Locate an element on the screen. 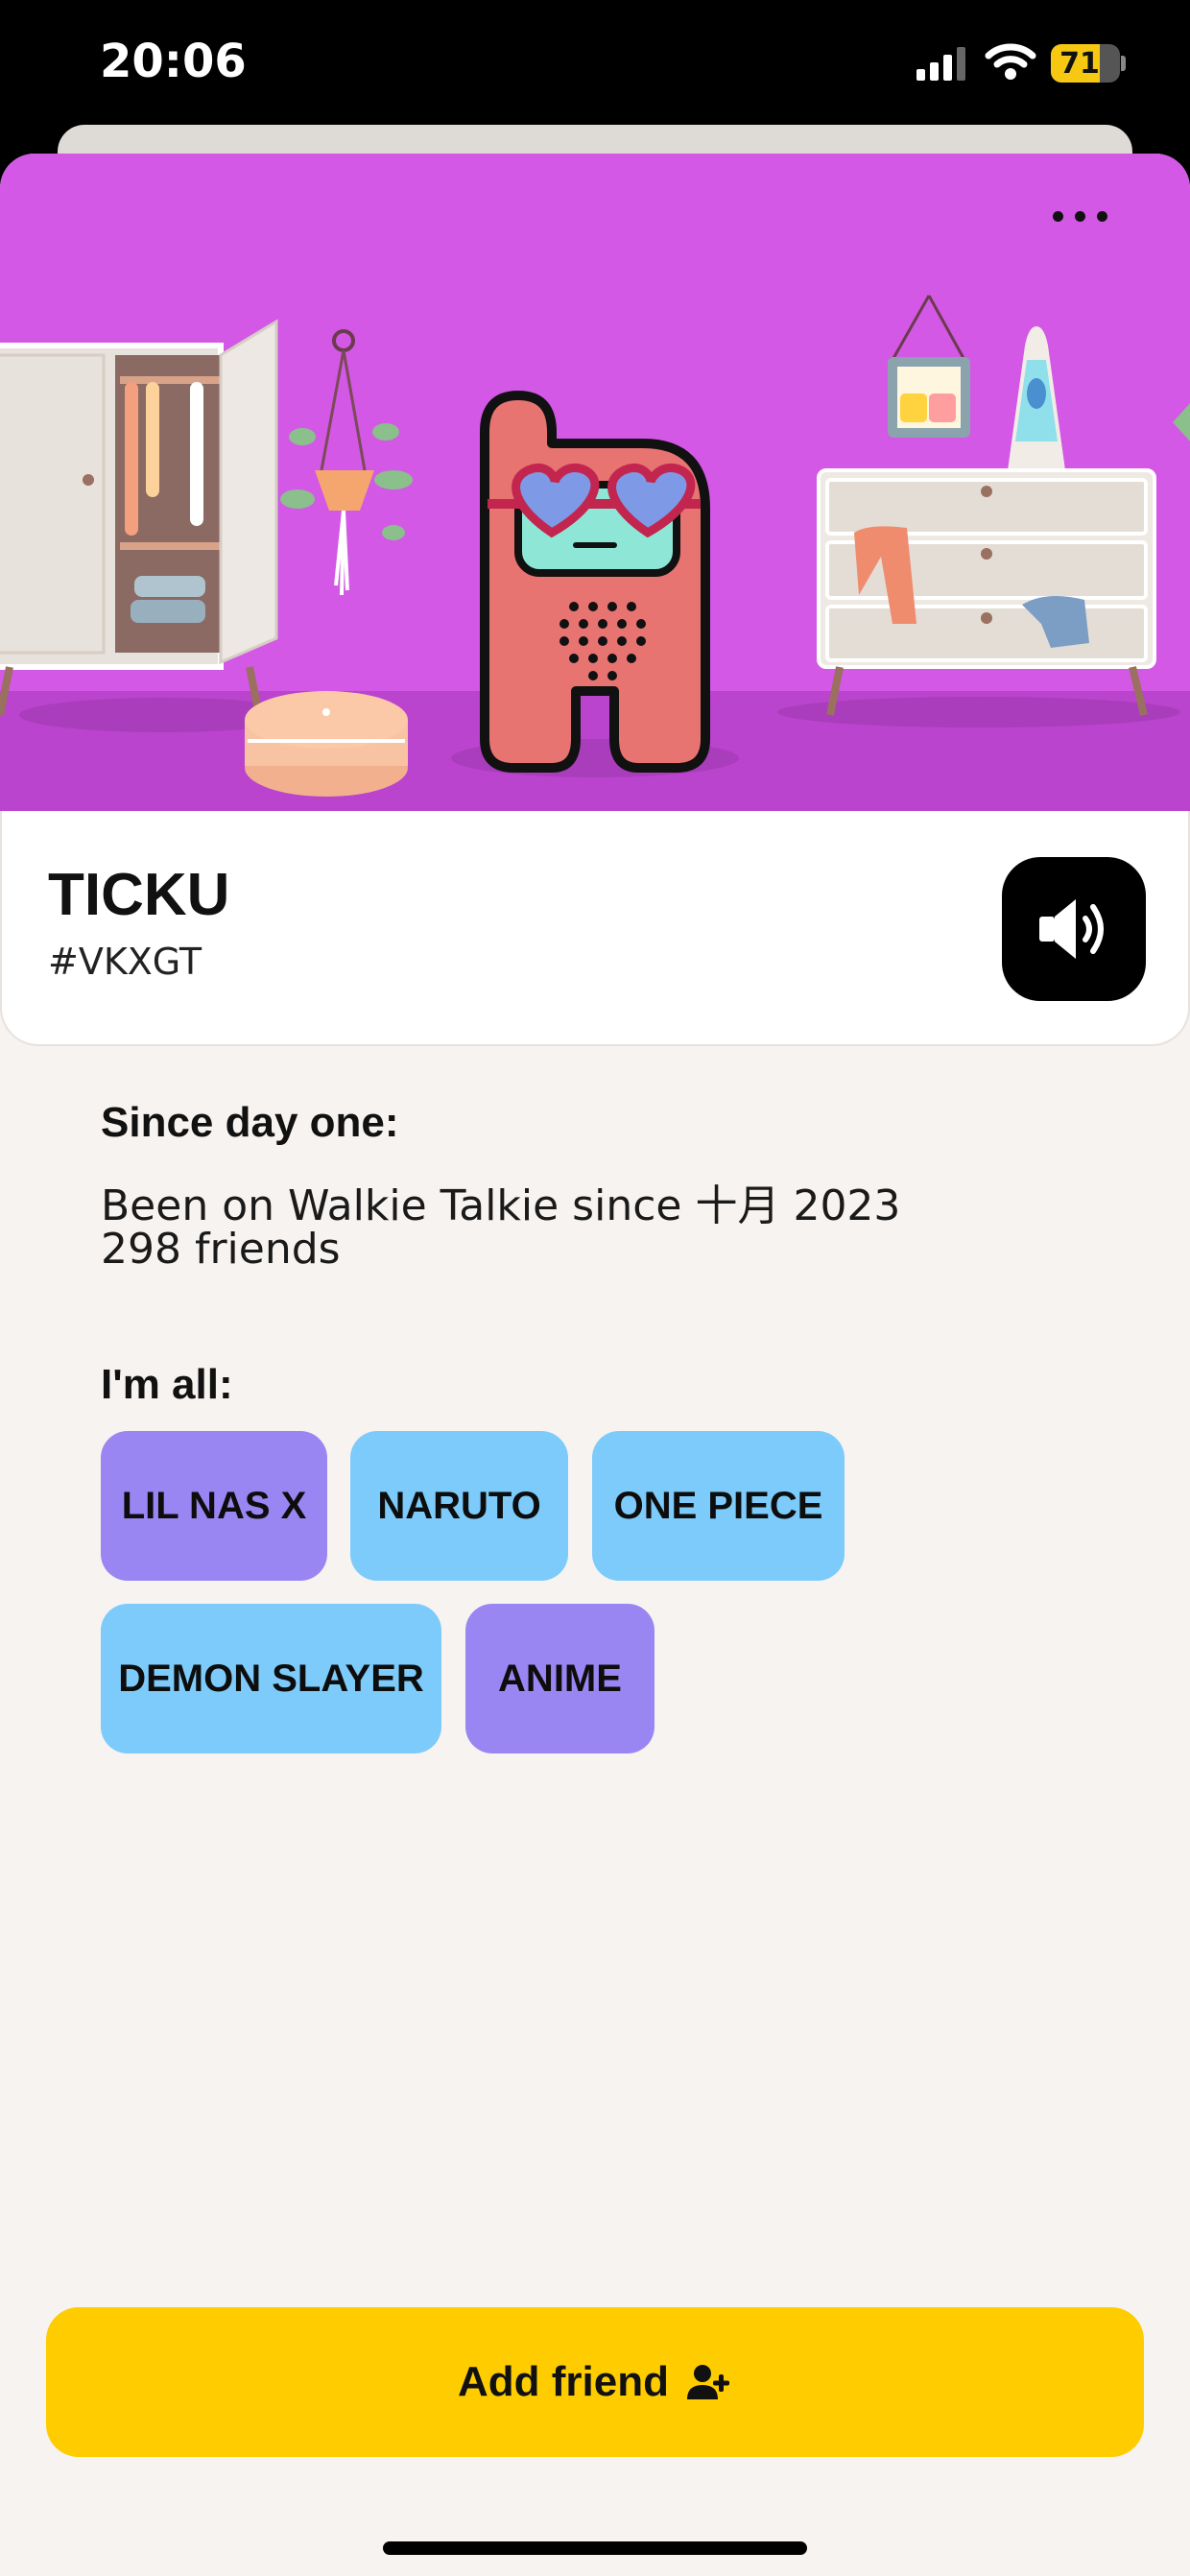  wardrobe-icon is located at coordinates (139, 517).